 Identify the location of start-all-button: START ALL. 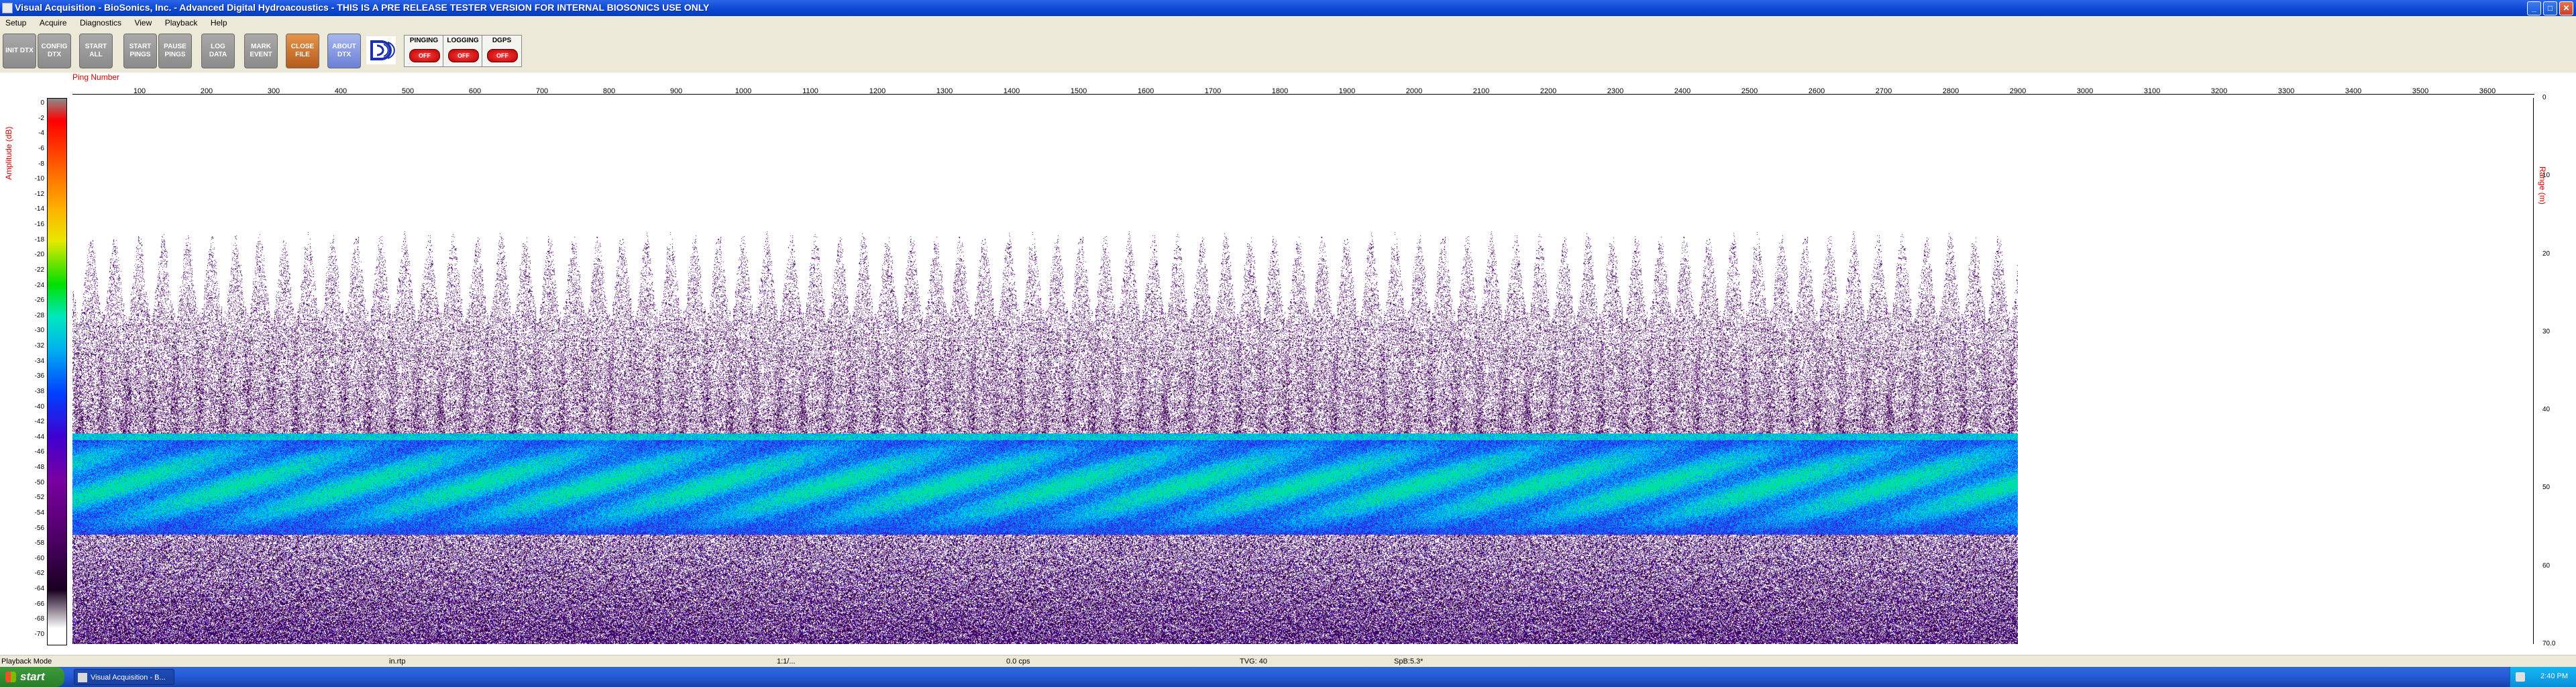
(96, 51).